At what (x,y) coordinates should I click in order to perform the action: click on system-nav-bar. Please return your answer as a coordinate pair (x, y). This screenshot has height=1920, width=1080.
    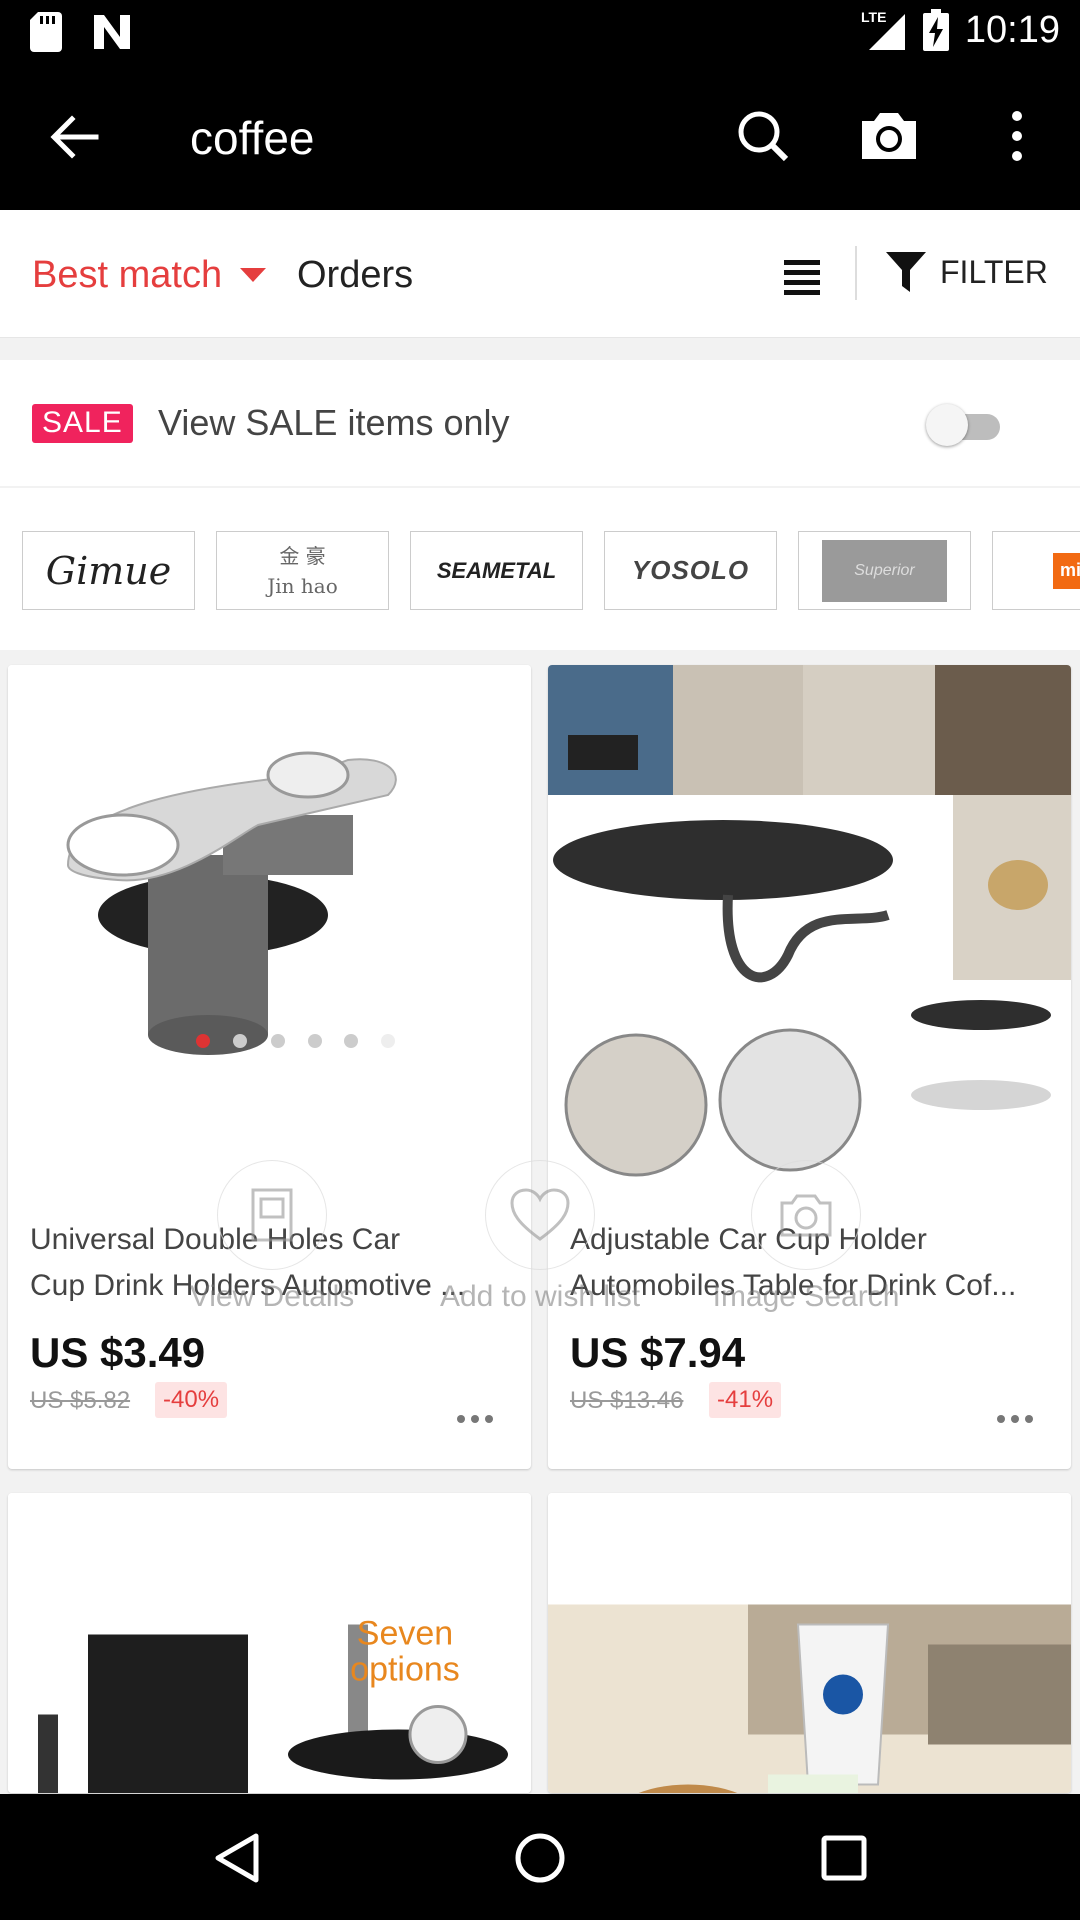
    Looking at the image, I should click on (540, 1857).